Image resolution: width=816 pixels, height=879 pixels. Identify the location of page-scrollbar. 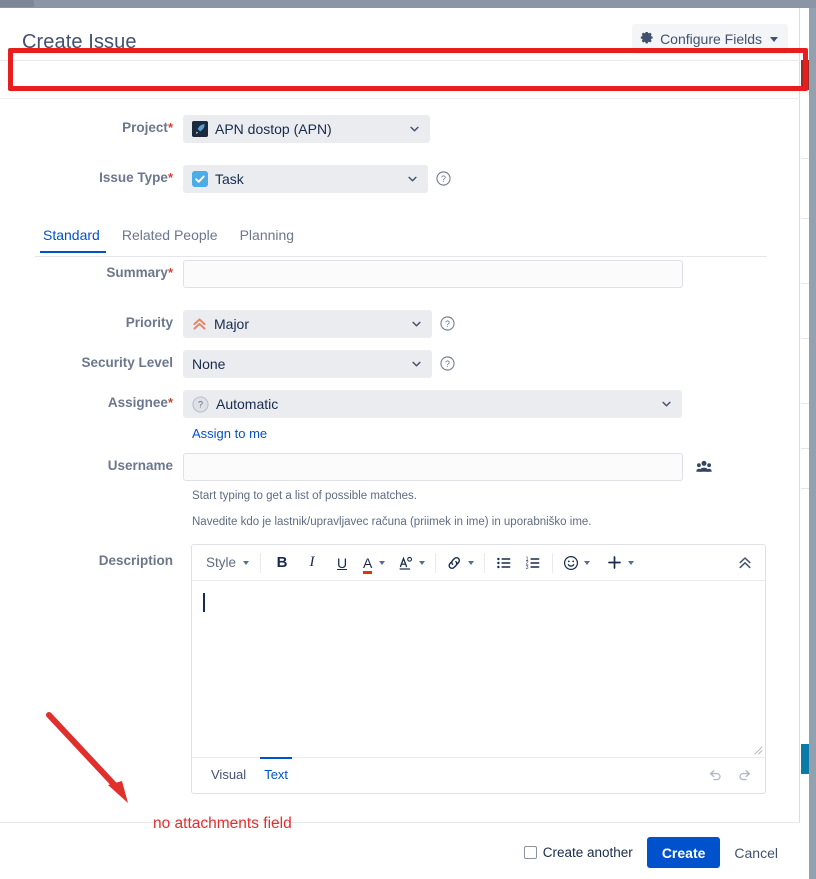
(812, 443).